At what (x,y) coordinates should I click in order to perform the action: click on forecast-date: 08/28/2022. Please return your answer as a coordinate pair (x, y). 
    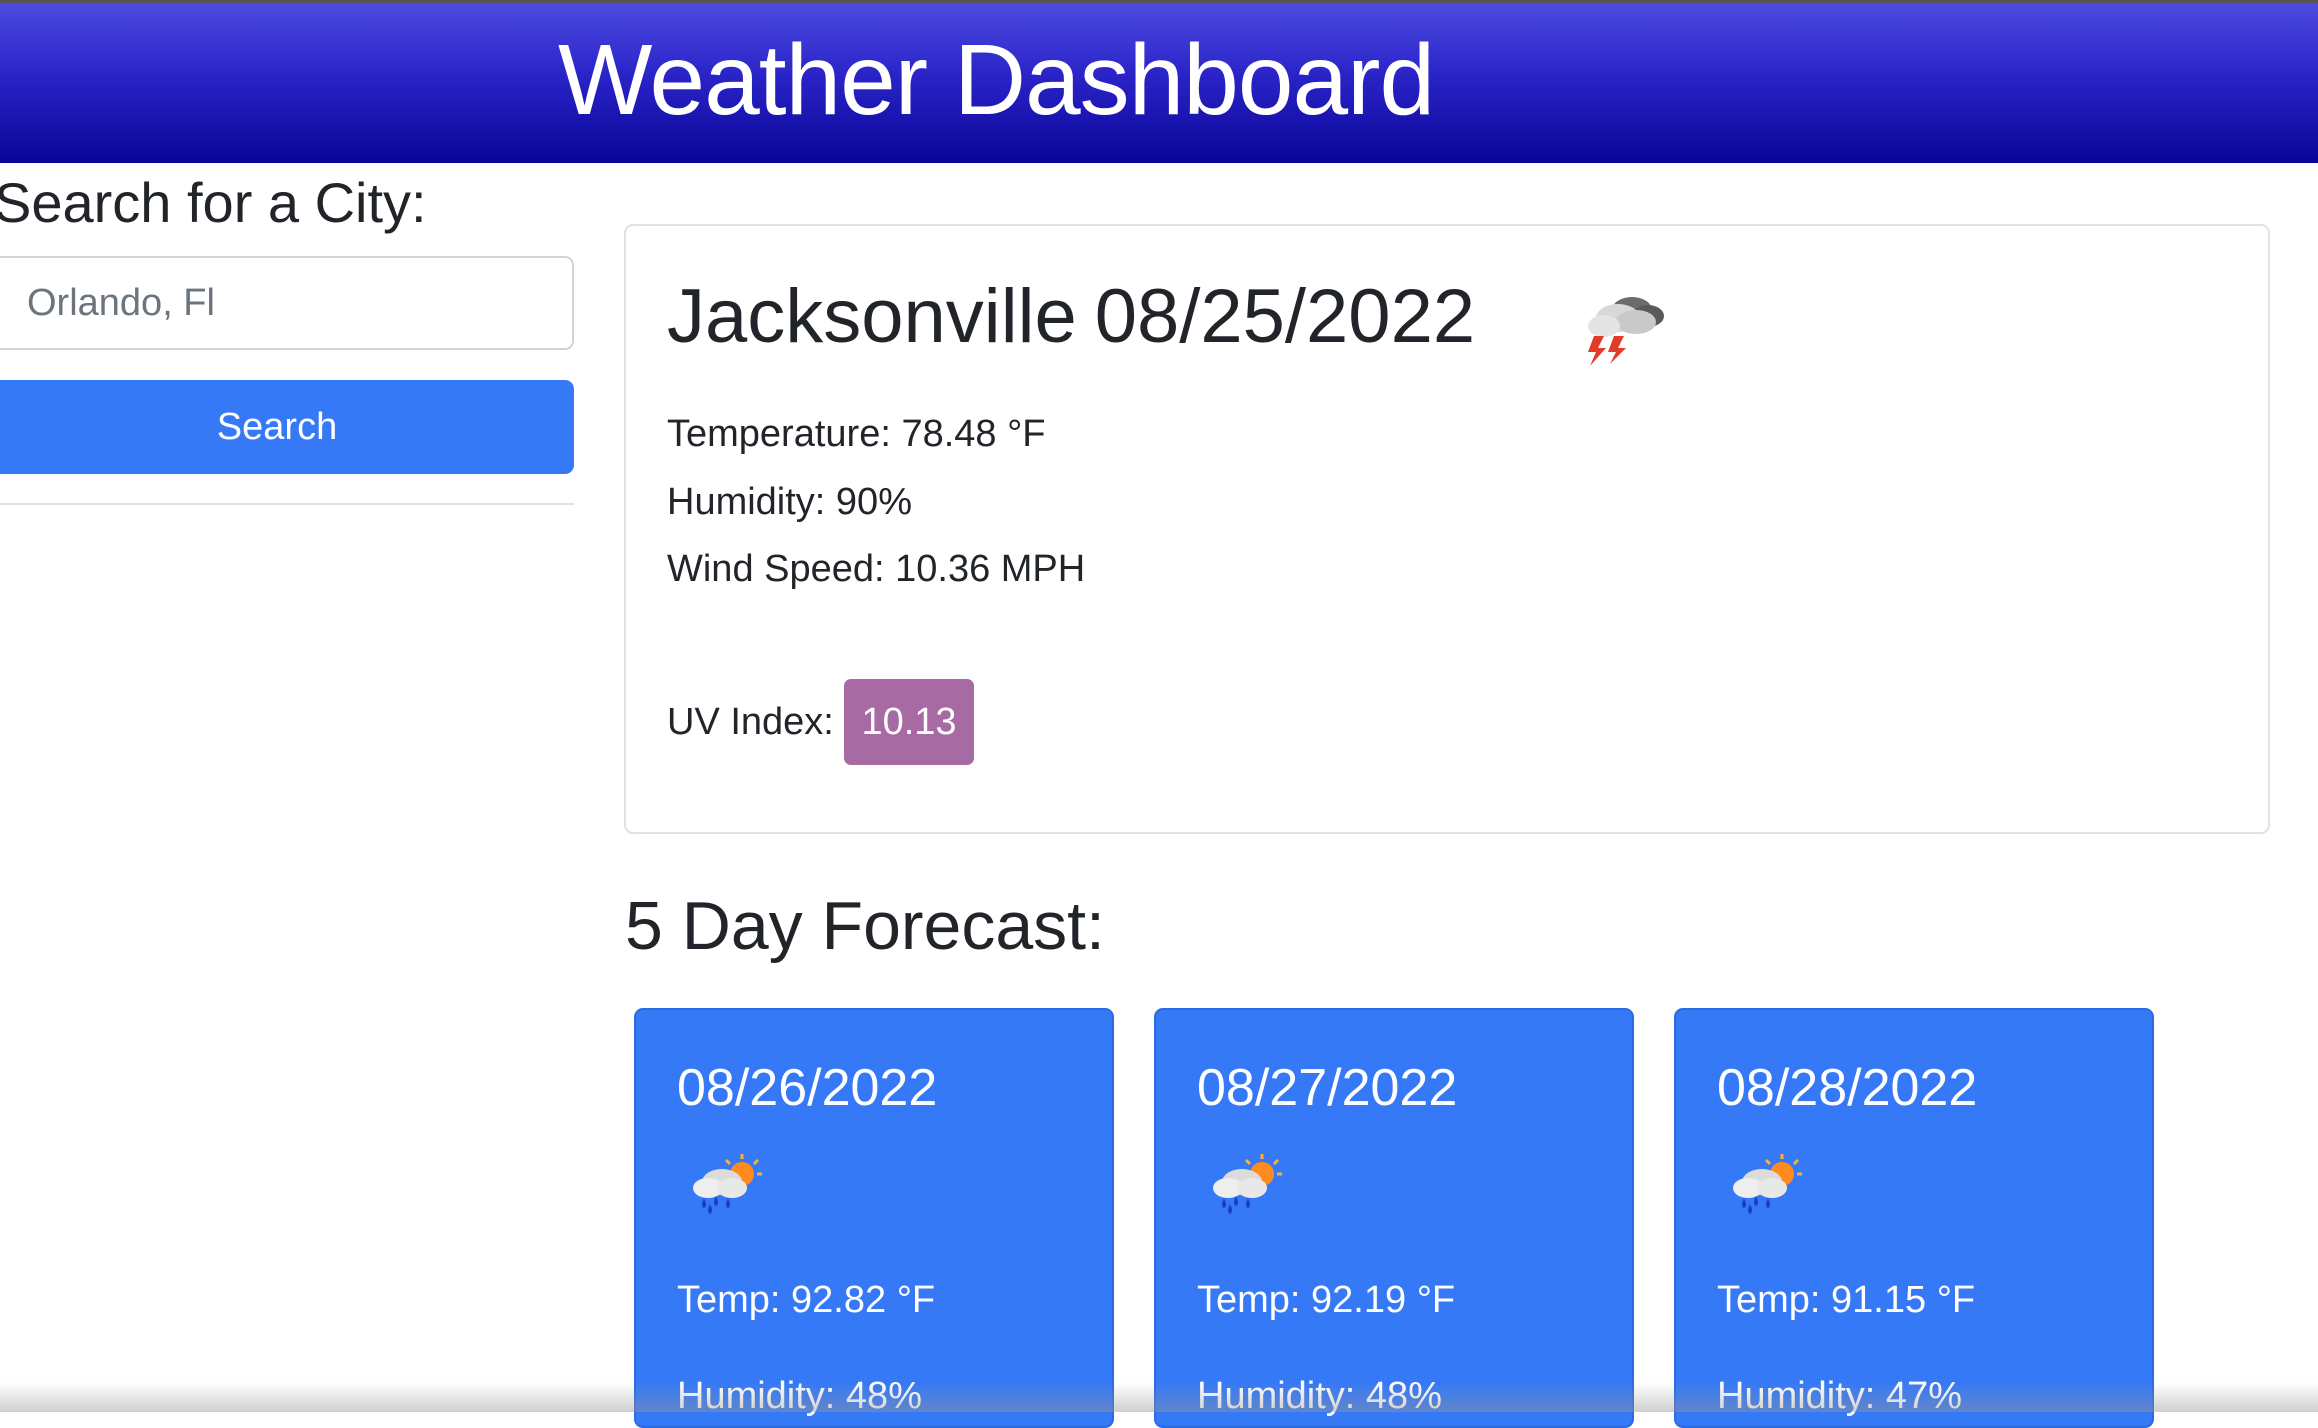
    Looking at the image, I should click on (1847, 1088).